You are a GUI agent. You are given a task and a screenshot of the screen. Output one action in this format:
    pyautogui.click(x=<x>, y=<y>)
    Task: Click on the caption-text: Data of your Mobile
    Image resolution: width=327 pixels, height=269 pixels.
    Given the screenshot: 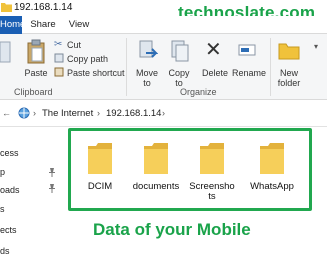 What is the action you would take?
    pyautogui.click(x=172, y=229)
    